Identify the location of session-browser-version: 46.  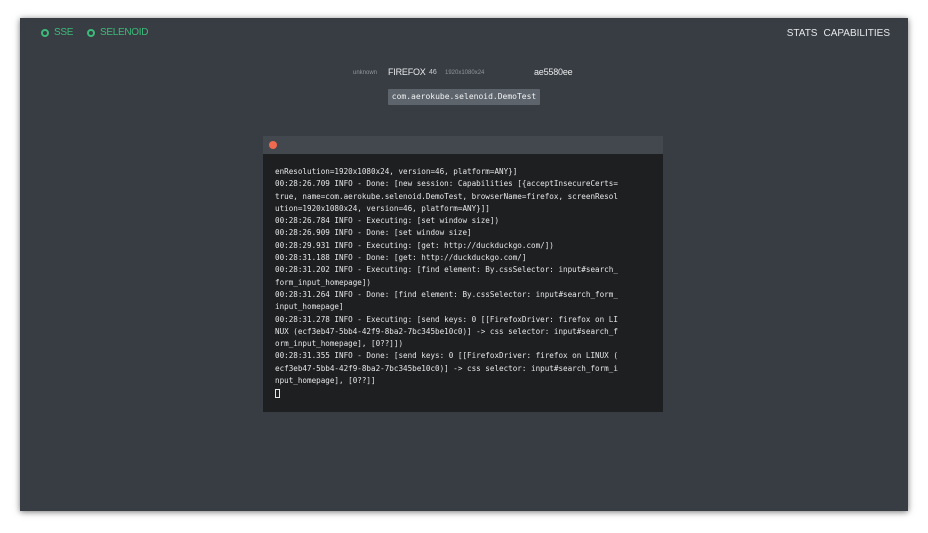
(433, 72).